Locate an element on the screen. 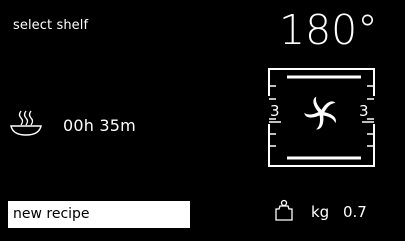 The image size is (414, 241). new-recipe-button: new recipe is located at coordinates (99, 214).